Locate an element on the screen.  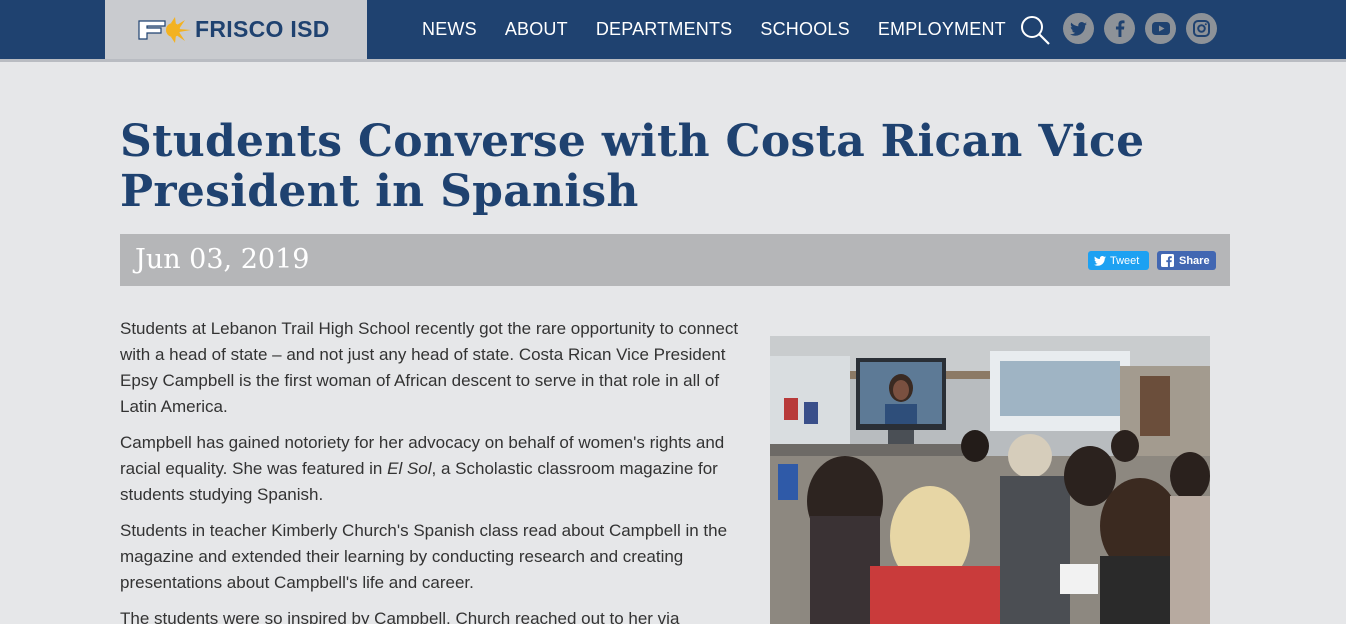
facebook-f-icon is located at coordinates (1167, 260).